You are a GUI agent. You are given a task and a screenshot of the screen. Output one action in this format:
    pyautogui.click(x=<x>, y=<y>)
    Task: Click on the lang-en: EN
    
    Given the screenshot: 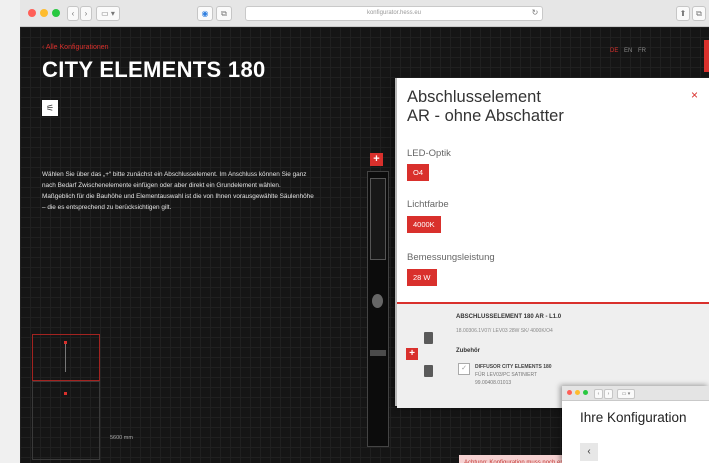 What is the action you would take?
    pyautogui.click(x=628, y=51)
    